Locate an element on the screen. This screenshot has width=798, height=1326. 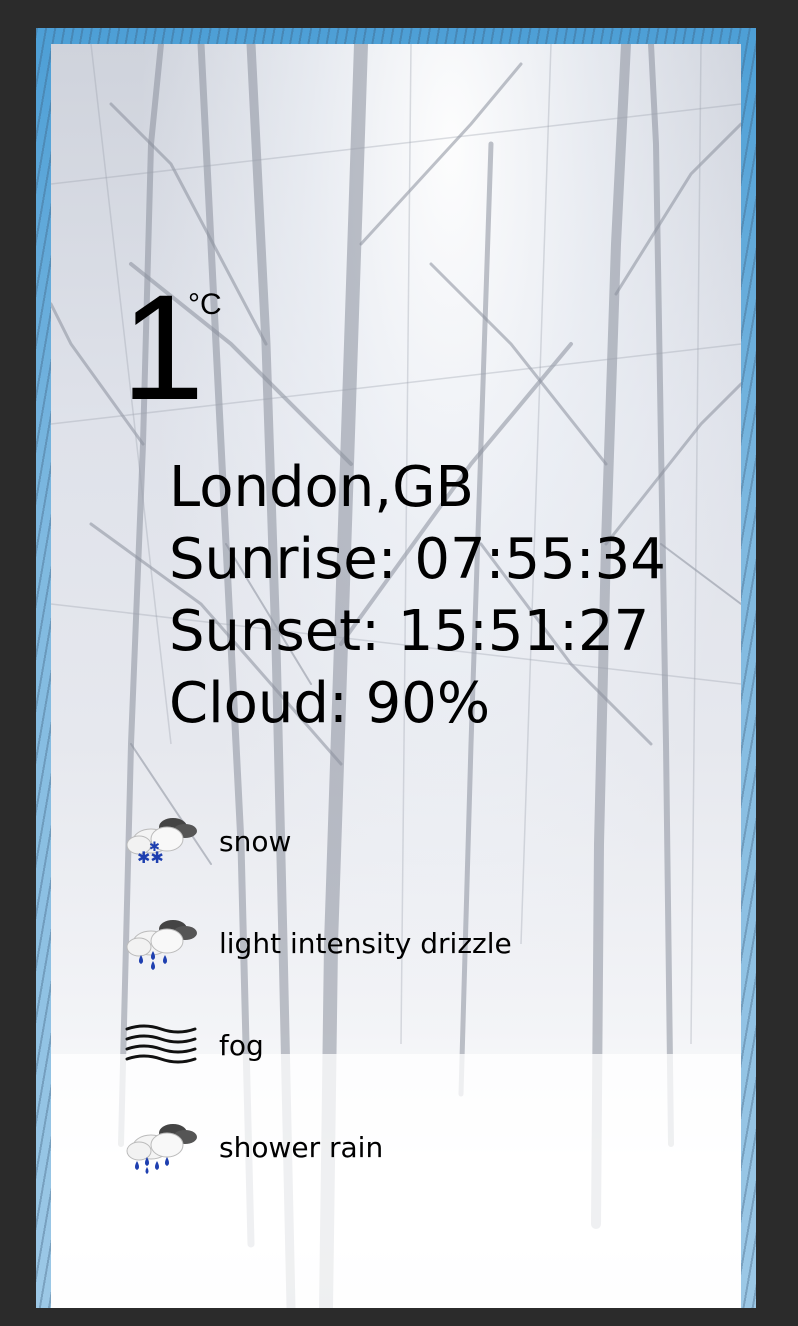
forecast-item-drizzle: light intensity drizzle is located at coordinates (423, 943).